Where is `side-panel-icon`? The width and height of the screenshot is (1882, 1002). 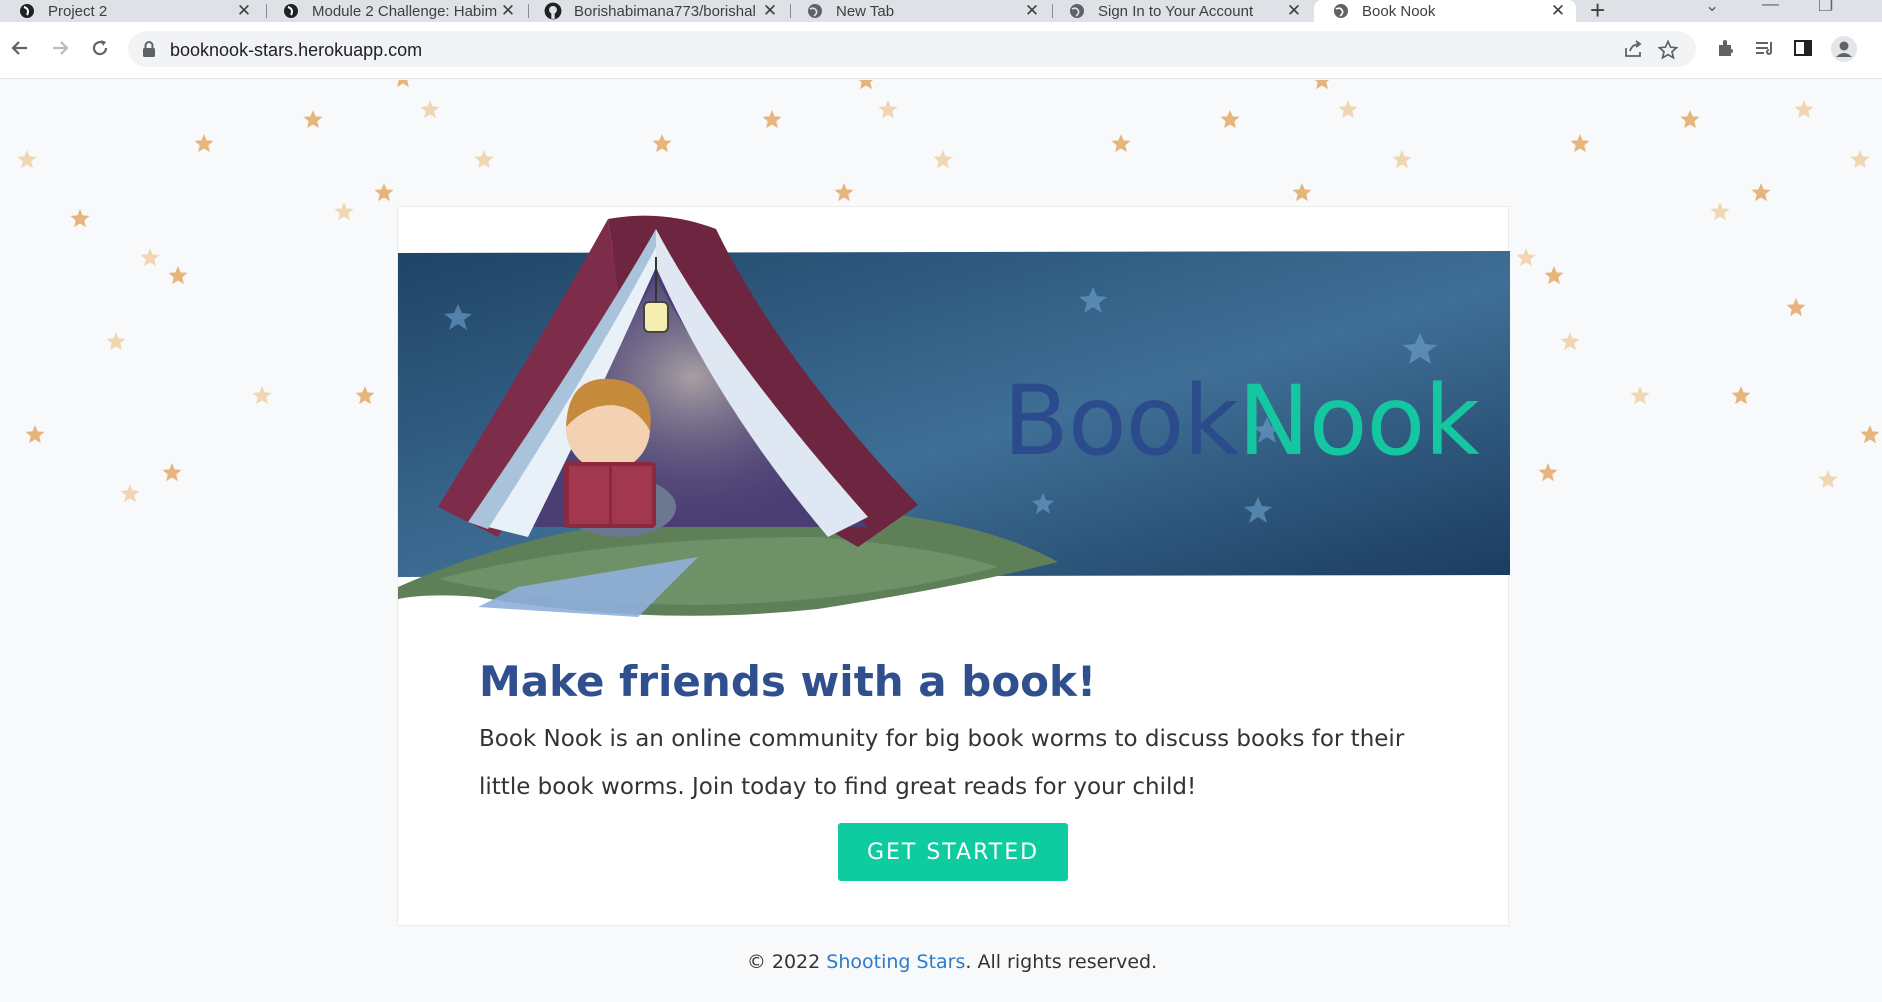
side-panel-icon is located at coordinates (1803, 50).